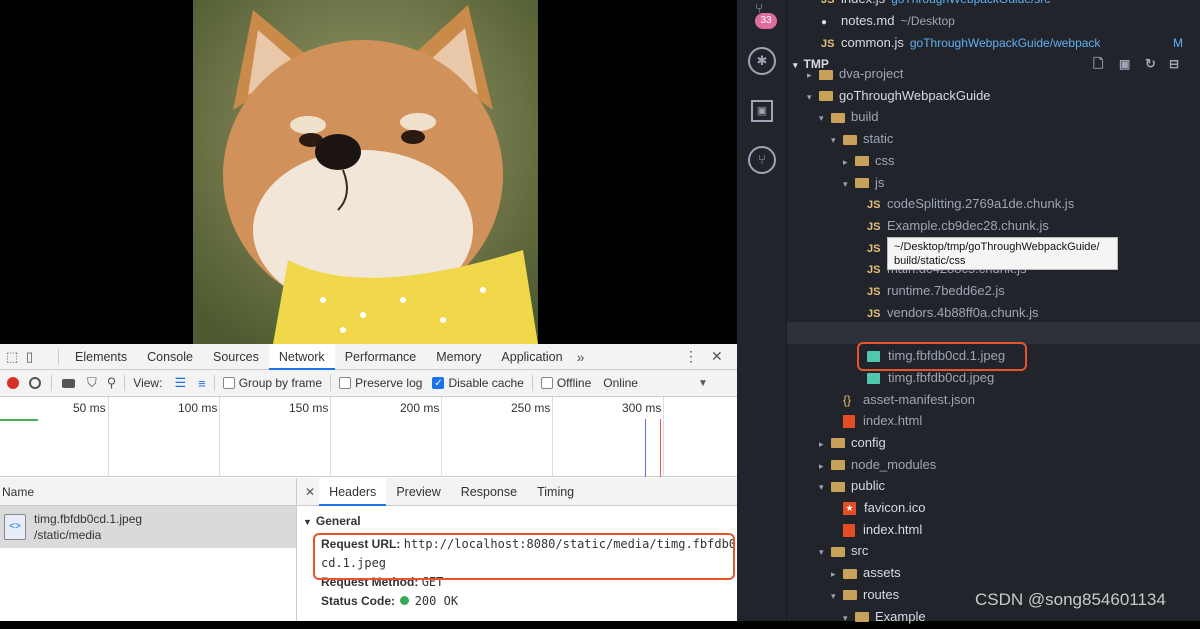  I want to click on open-editor-path: goThroughWebpackGuide/webpack, so click(1005, 43).